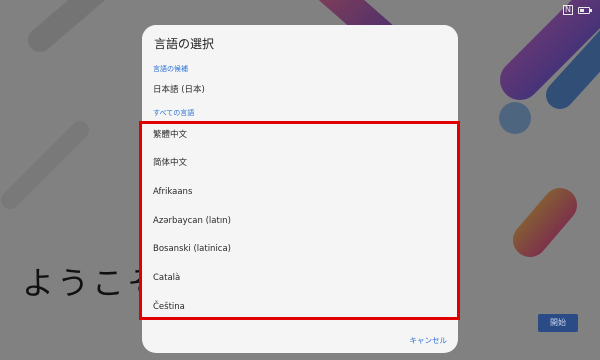 The image size is (600, 360). I want to click on all-languages-header: すべての言語, so click(174, 113).